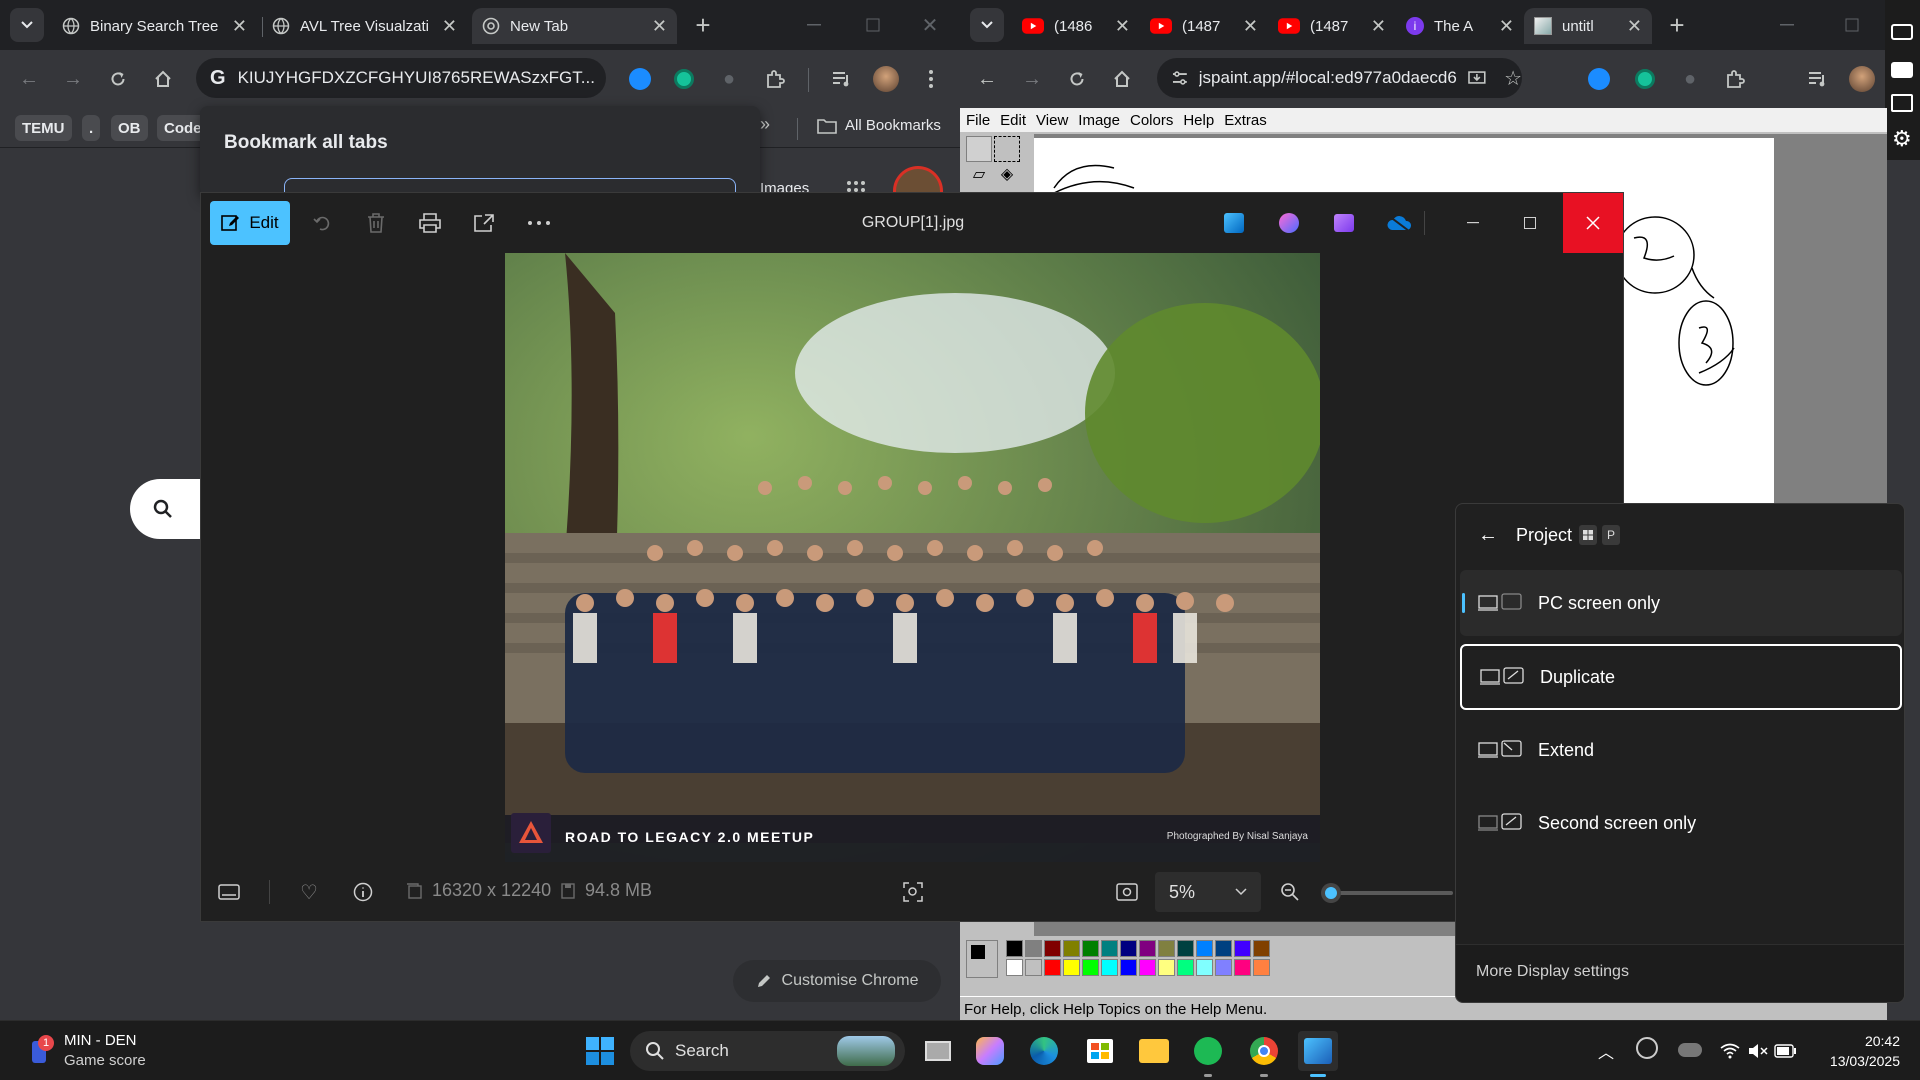 The image size is (1920, 1080). I want to click on option-second-screen-only: Second screen only, so click(1681, 823).